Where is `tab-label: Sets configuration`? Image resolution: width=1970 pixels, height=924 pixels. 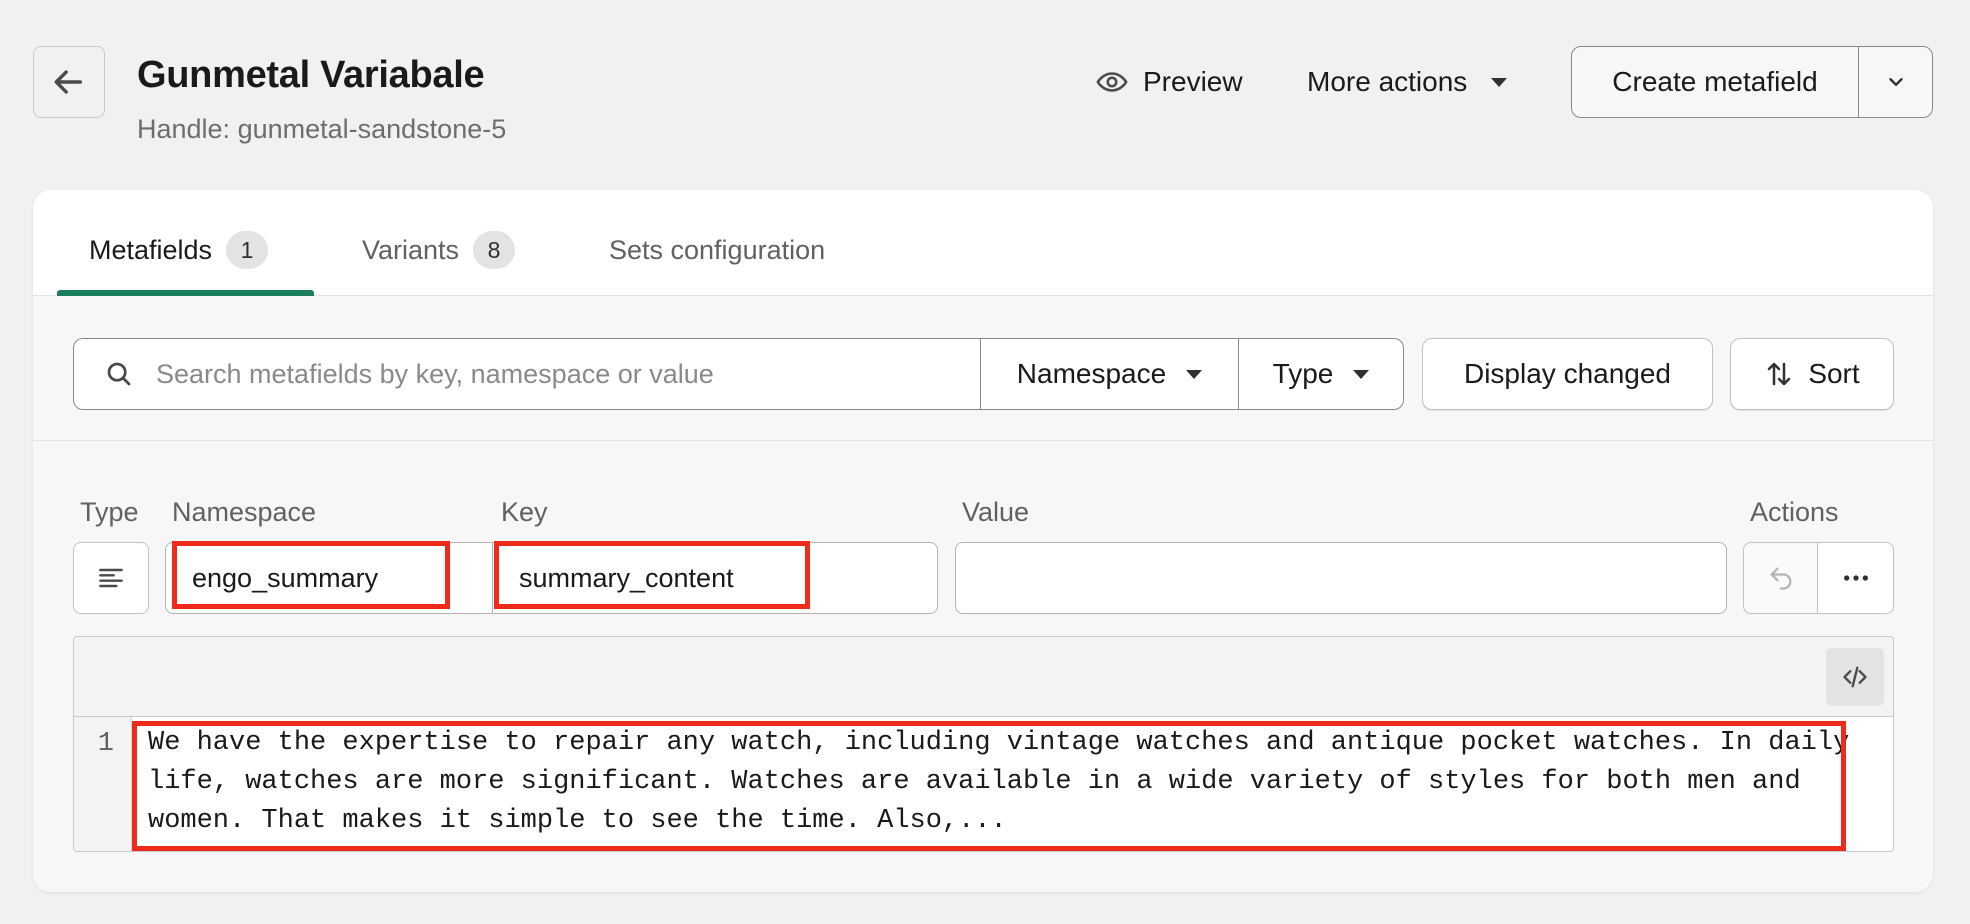
tab-label: Sets configuration is located at coordinates (717, 249).